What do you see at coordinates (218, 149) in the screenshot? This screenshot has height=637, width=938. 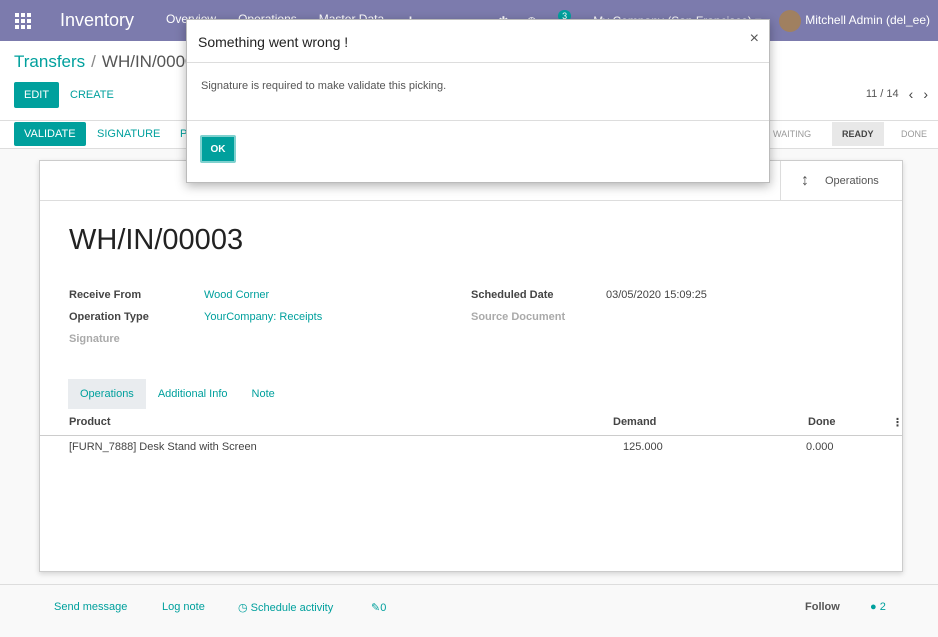 I see `ok-button: OK` at bounding box center [218, 149].